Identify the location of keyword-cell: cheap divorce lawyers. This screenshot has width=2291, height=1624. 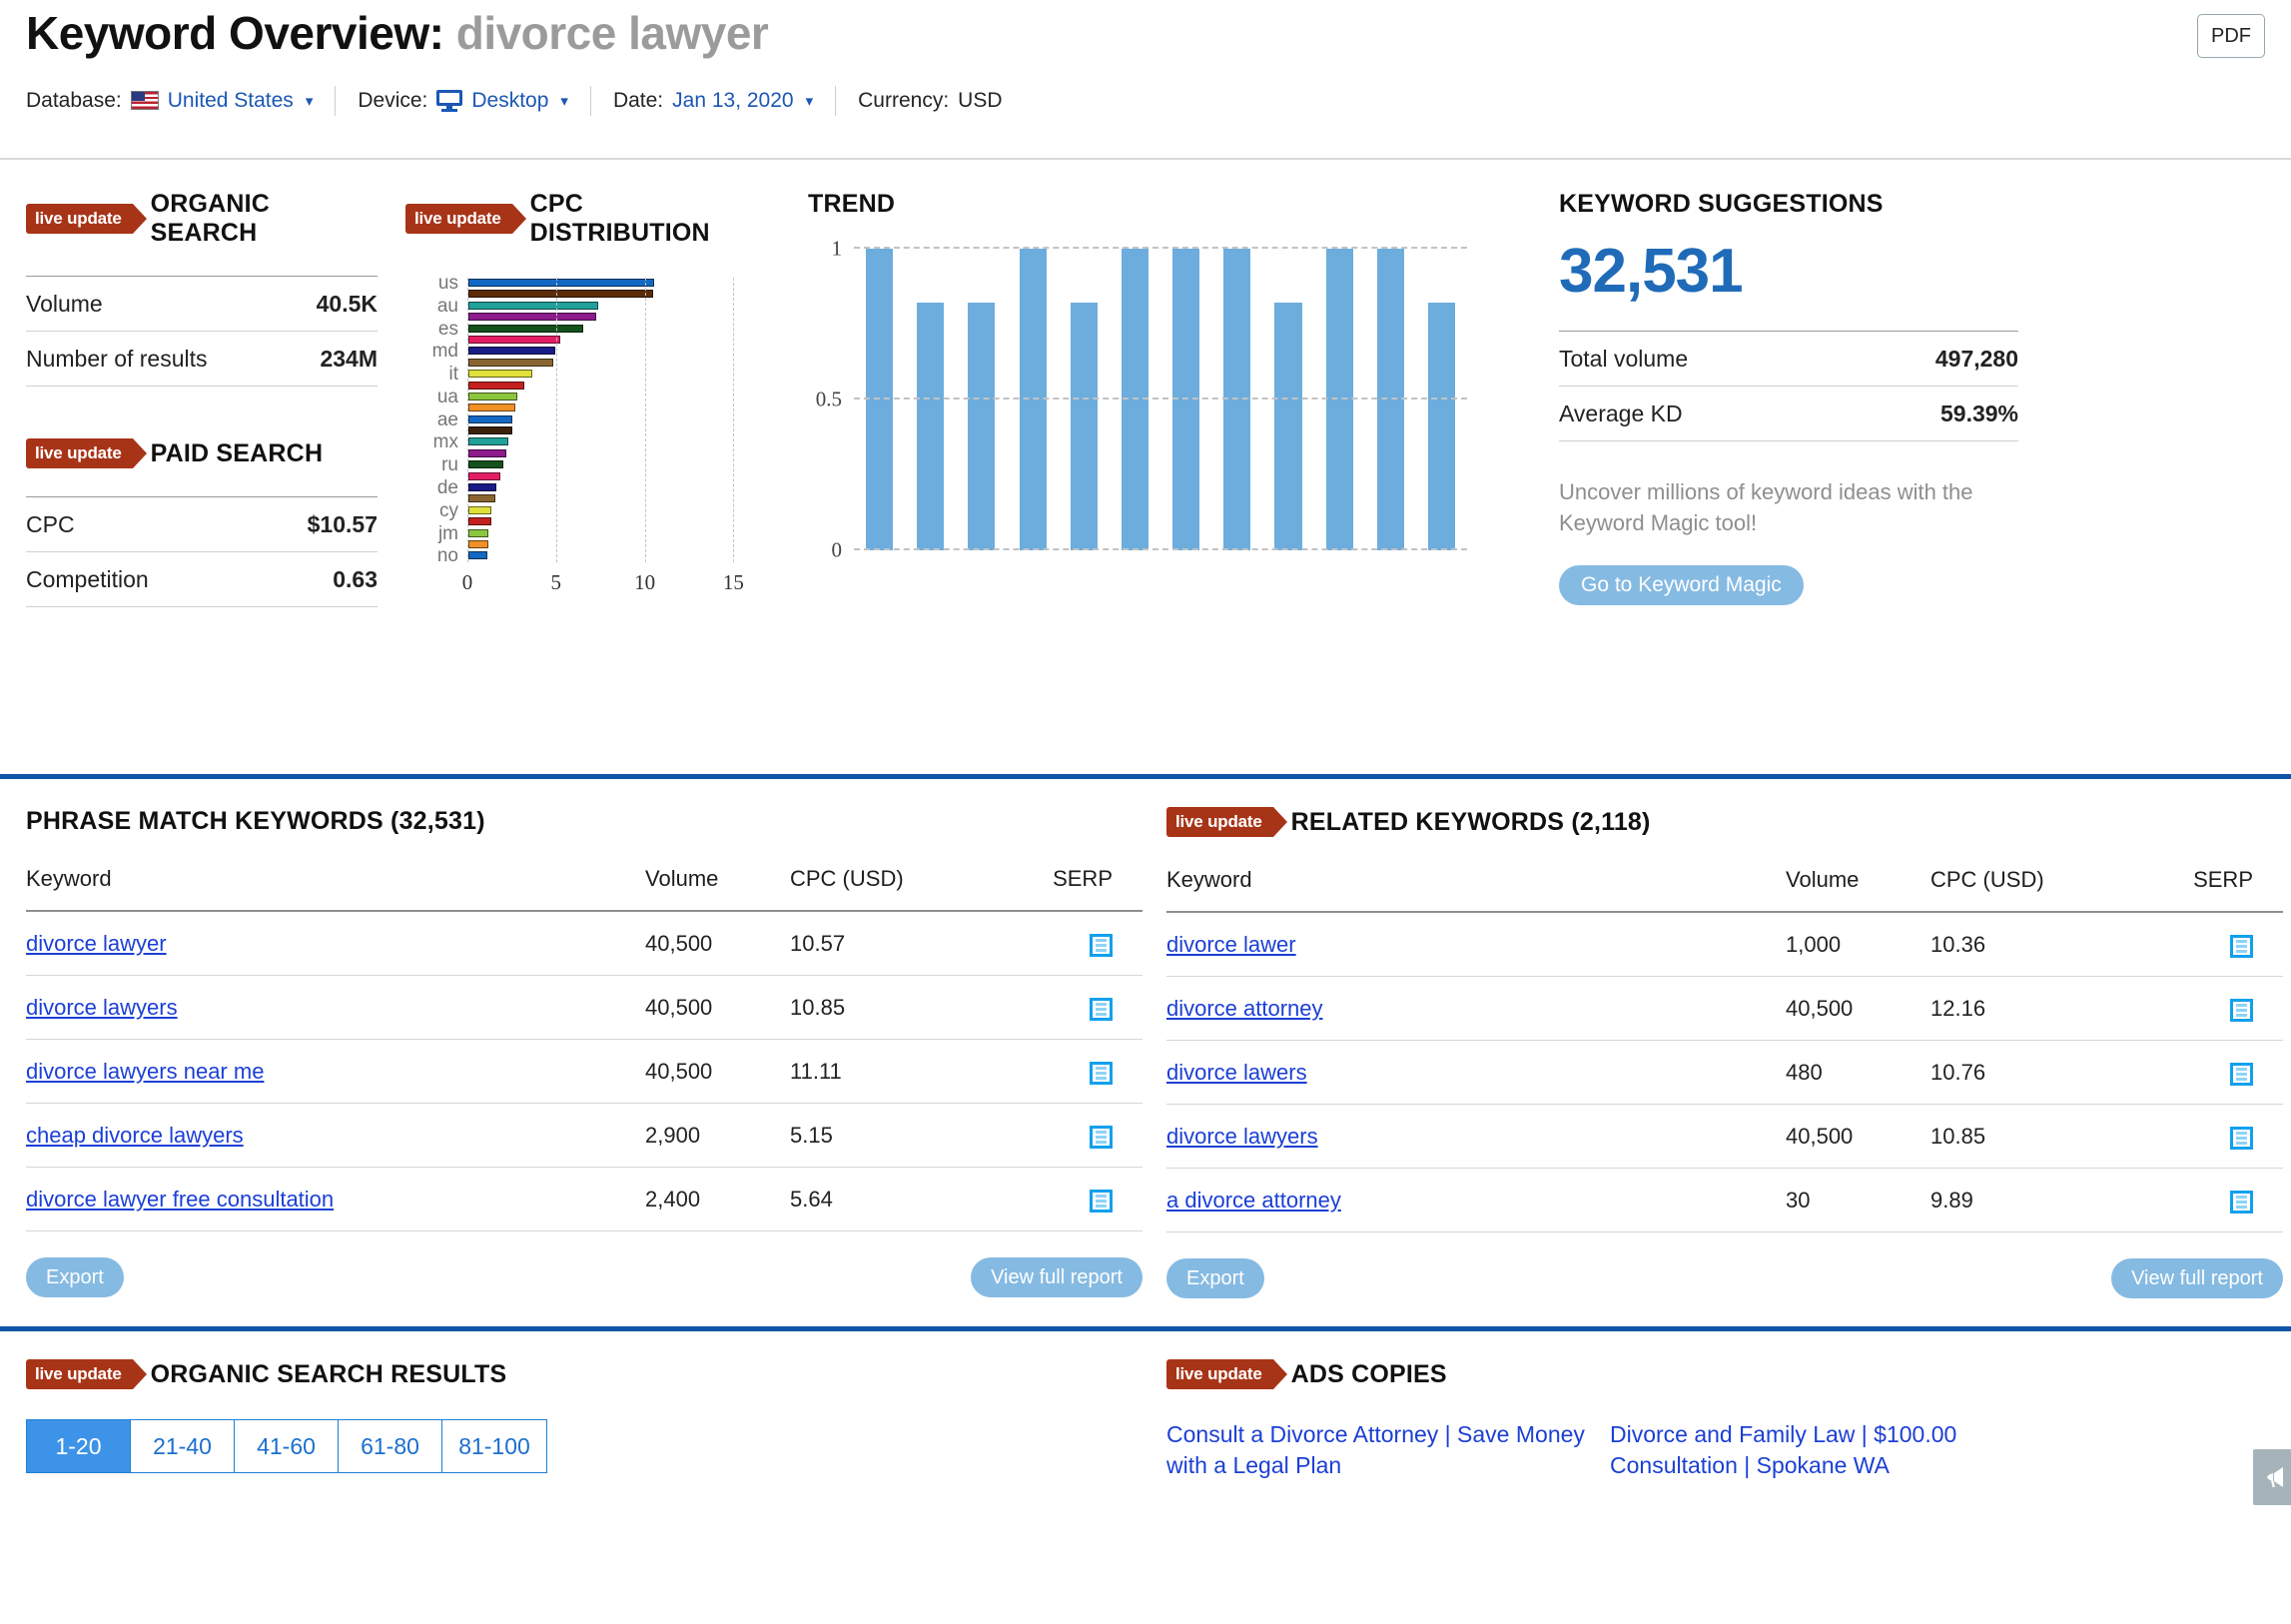
(335, 1136).